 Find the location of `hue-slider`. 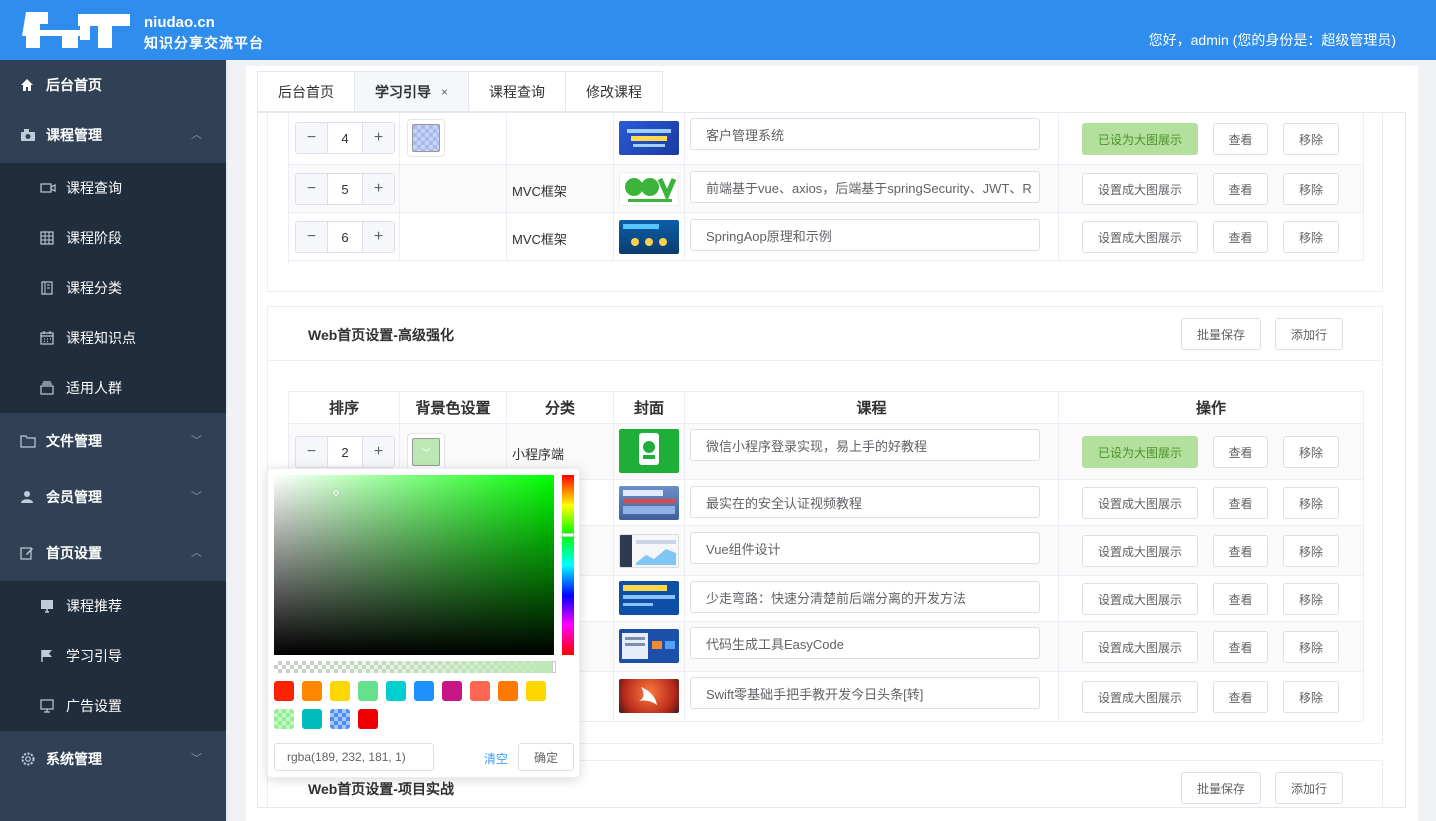

hue-slider is located at coordinates (568, 565).